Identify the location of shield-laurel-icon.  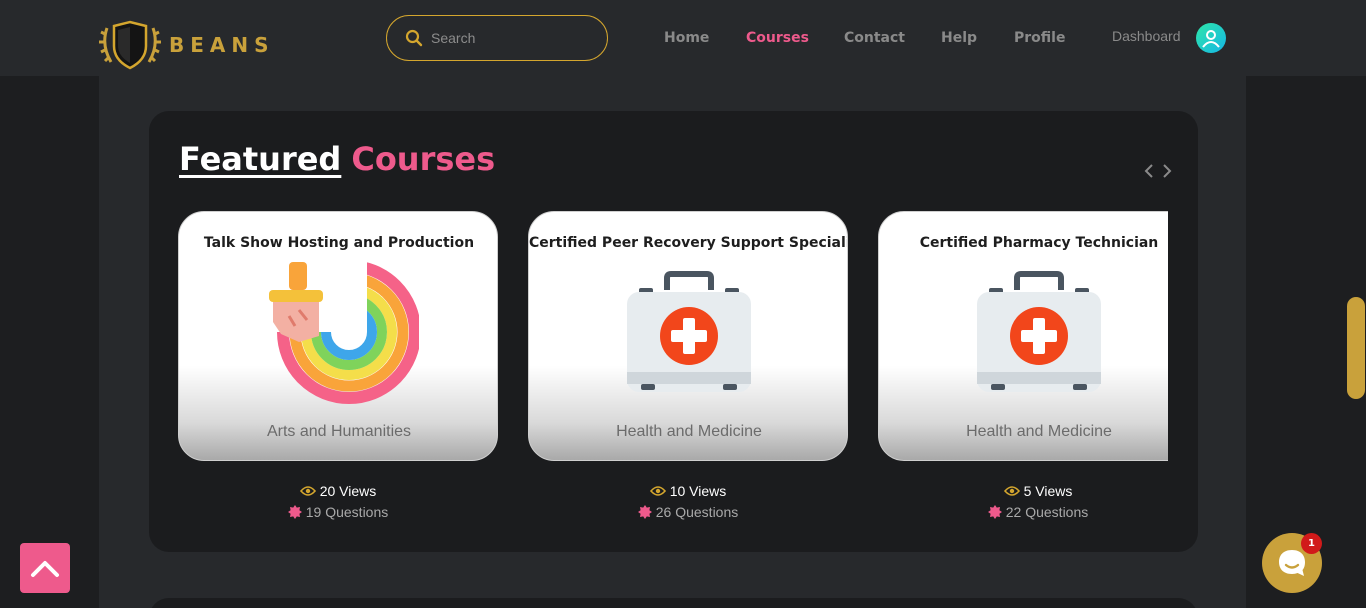
(130, 45).